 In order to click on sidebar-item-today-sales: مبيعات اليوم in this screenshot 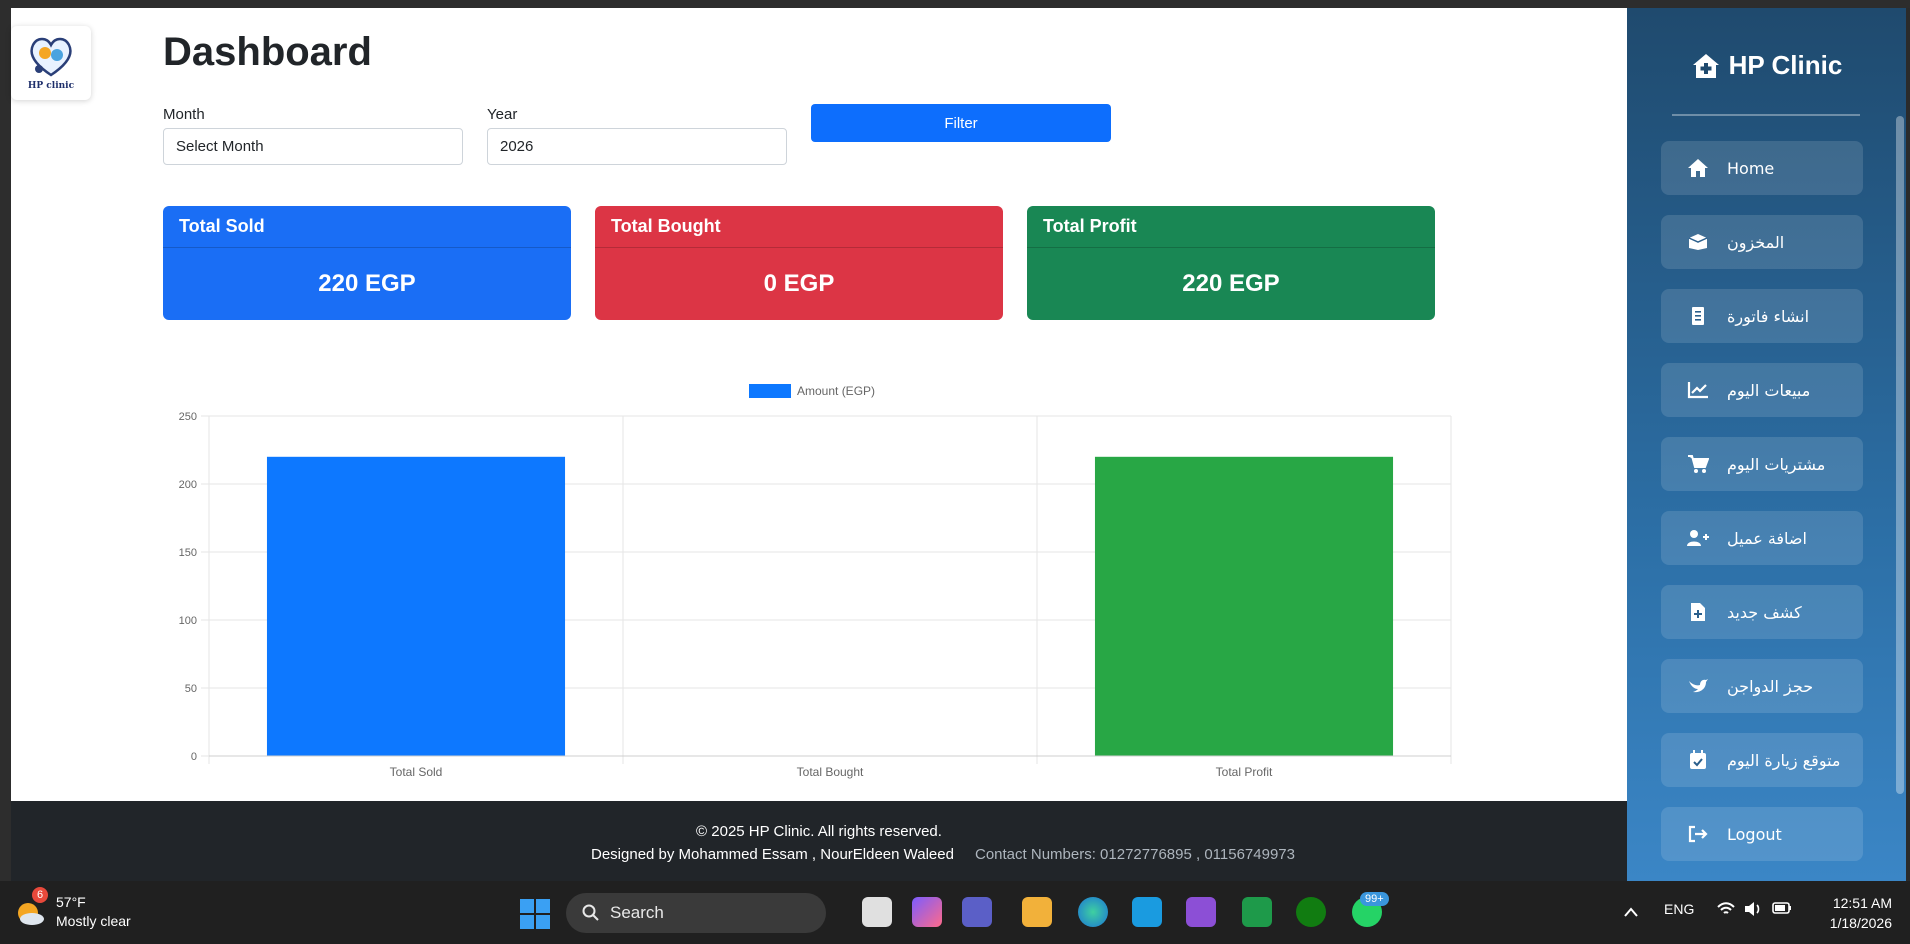, I will do `click(1762, 390)`.